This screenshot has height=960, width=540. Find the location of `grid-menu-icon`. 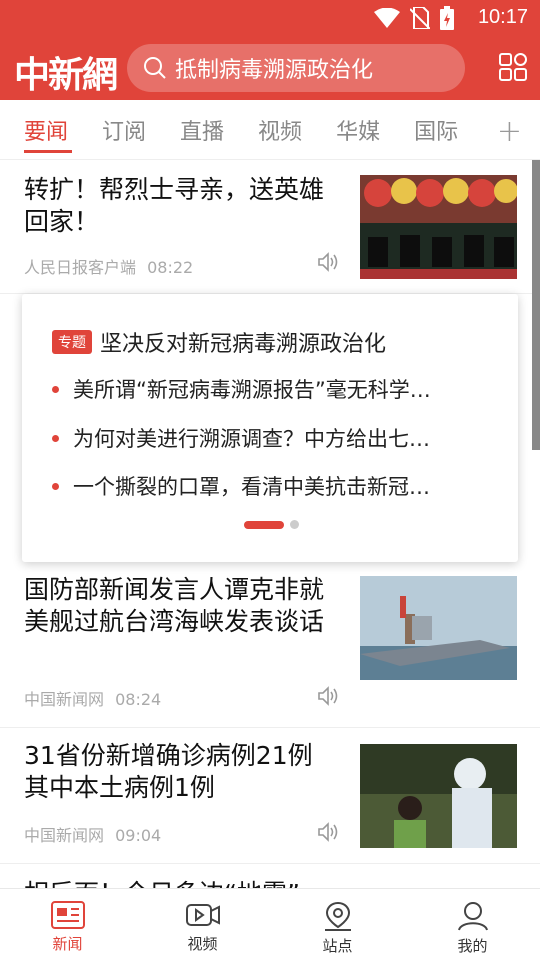

grid-menu-icon is located at coordinates (513, 67).